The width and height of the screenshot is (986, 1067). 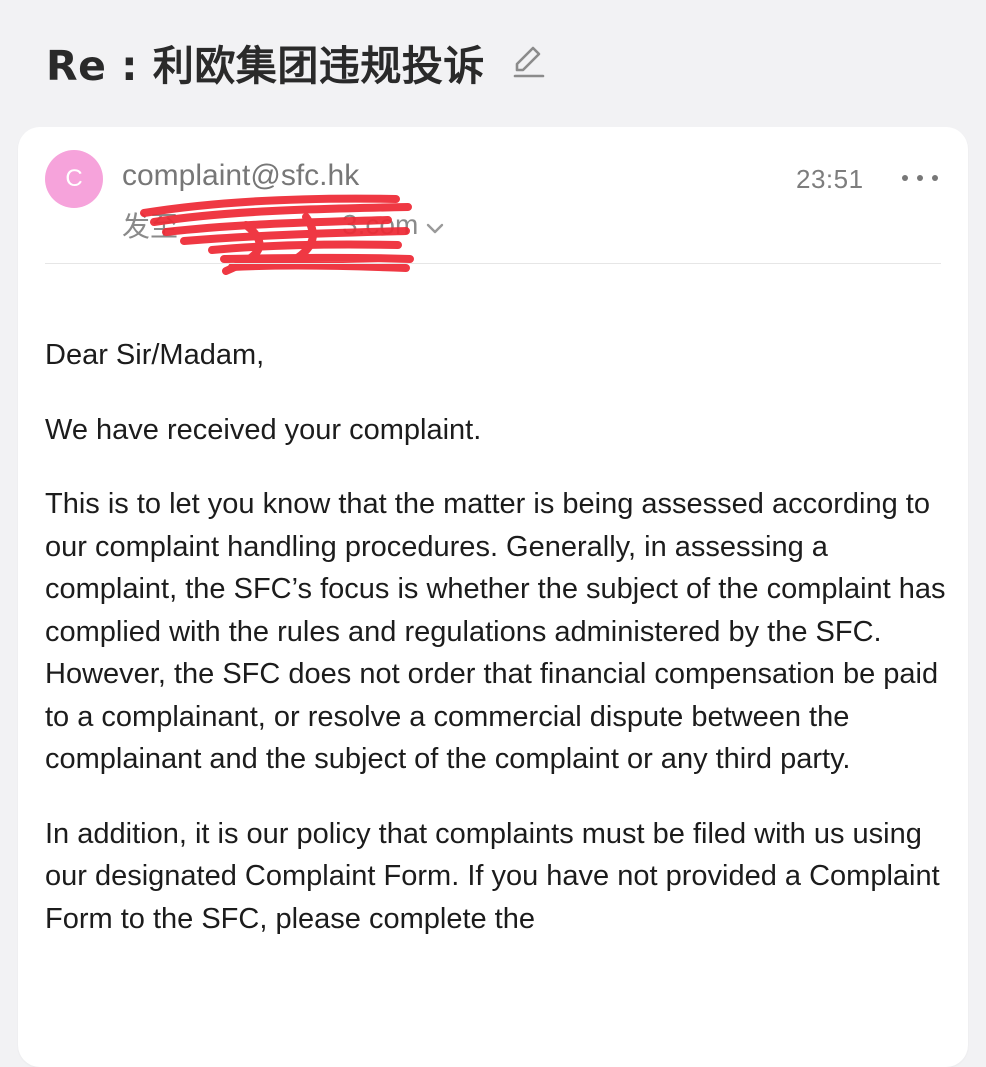 I want to click on message-time: 23:51, so click(x=830, y=179).